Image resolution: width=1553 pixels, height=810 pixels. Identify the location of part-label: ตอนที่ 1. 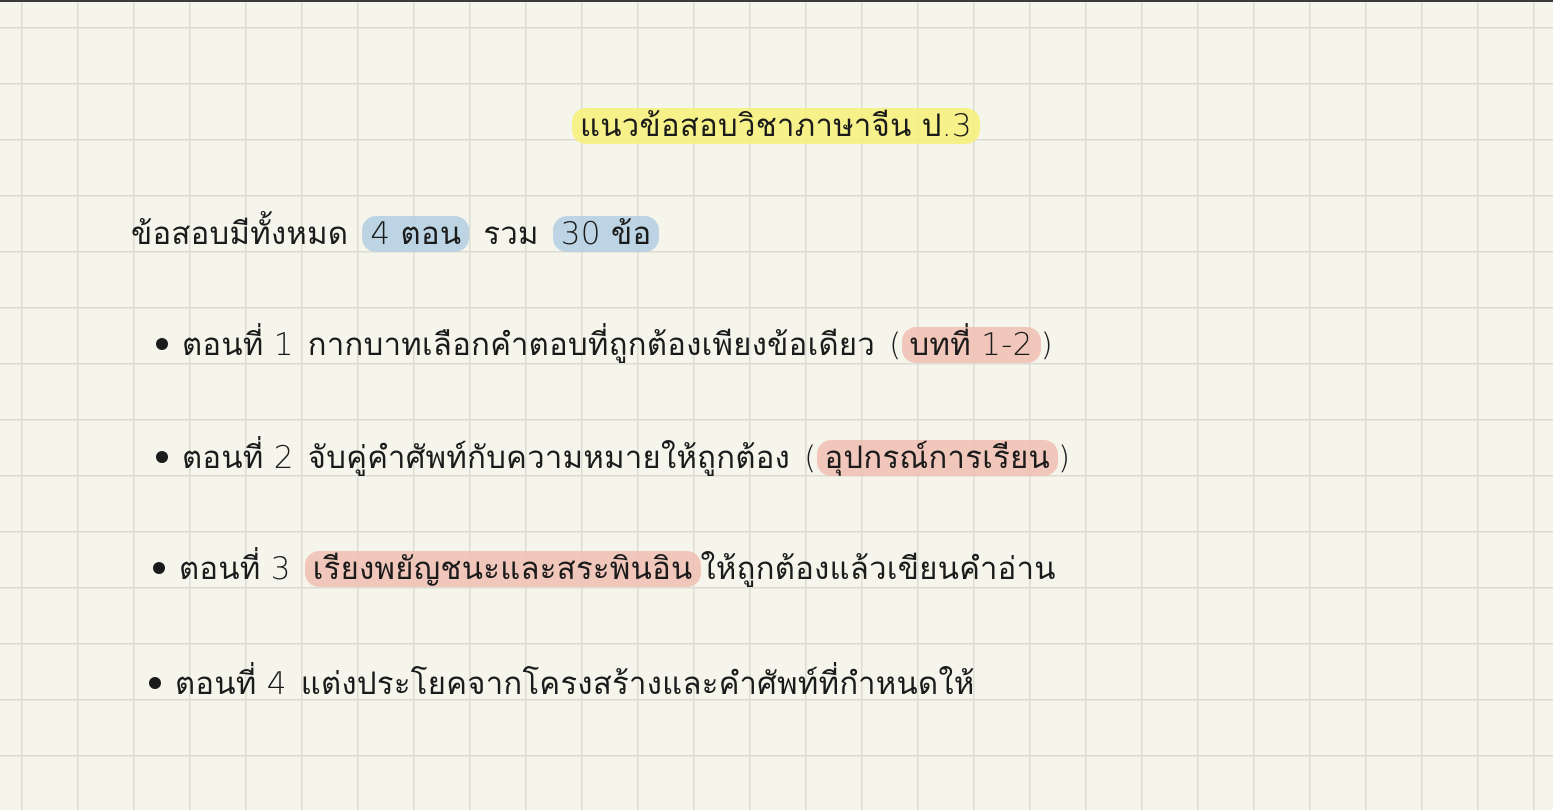
(238, 345).